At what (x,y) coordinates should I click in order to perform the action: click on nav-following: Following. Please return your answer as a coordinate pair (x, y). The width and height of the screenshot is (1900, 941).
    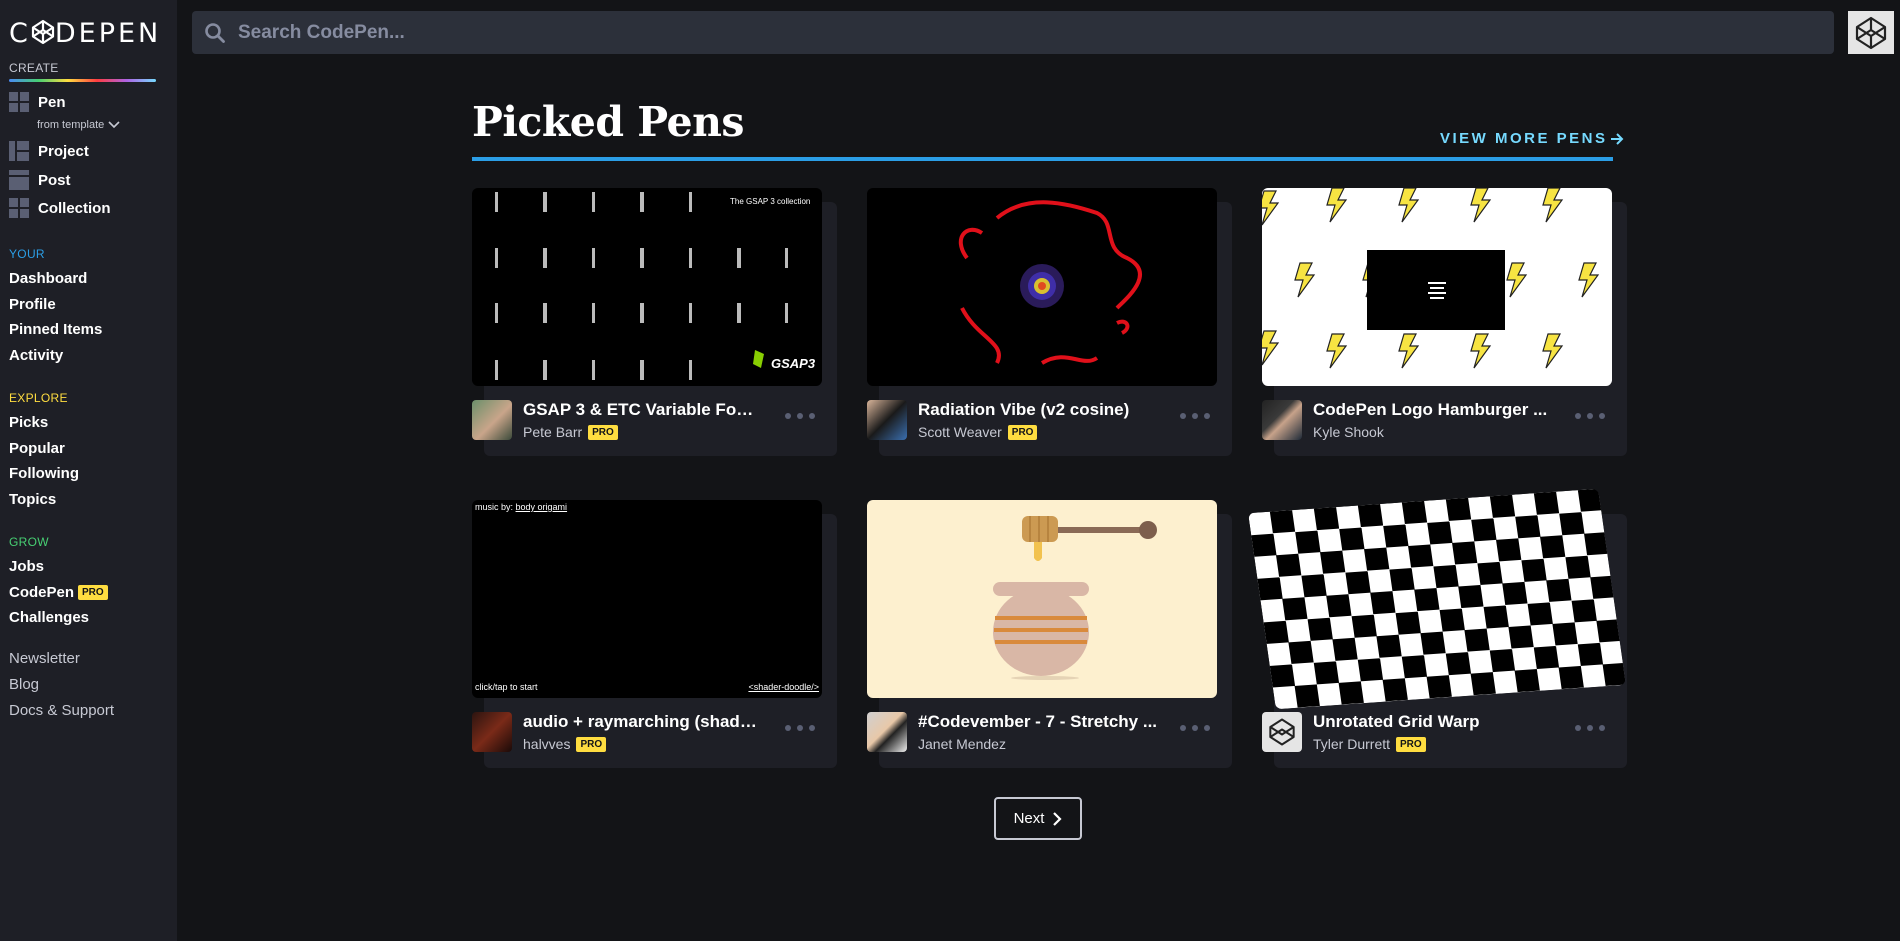
    Looking at the image, I should click on (44, 473).